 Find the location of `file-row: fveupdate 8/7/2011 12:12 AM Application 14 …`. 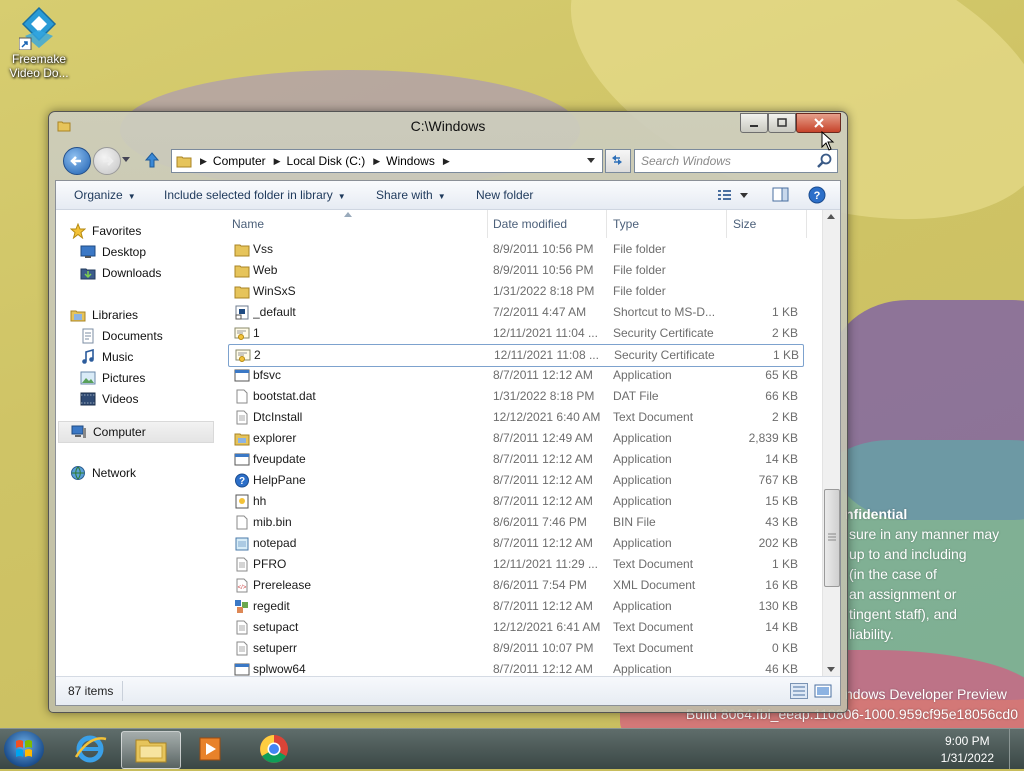

file-row: fveupdate 8/7/2011 12:12 AM Application 14 … is located at coordinates (515, 459).